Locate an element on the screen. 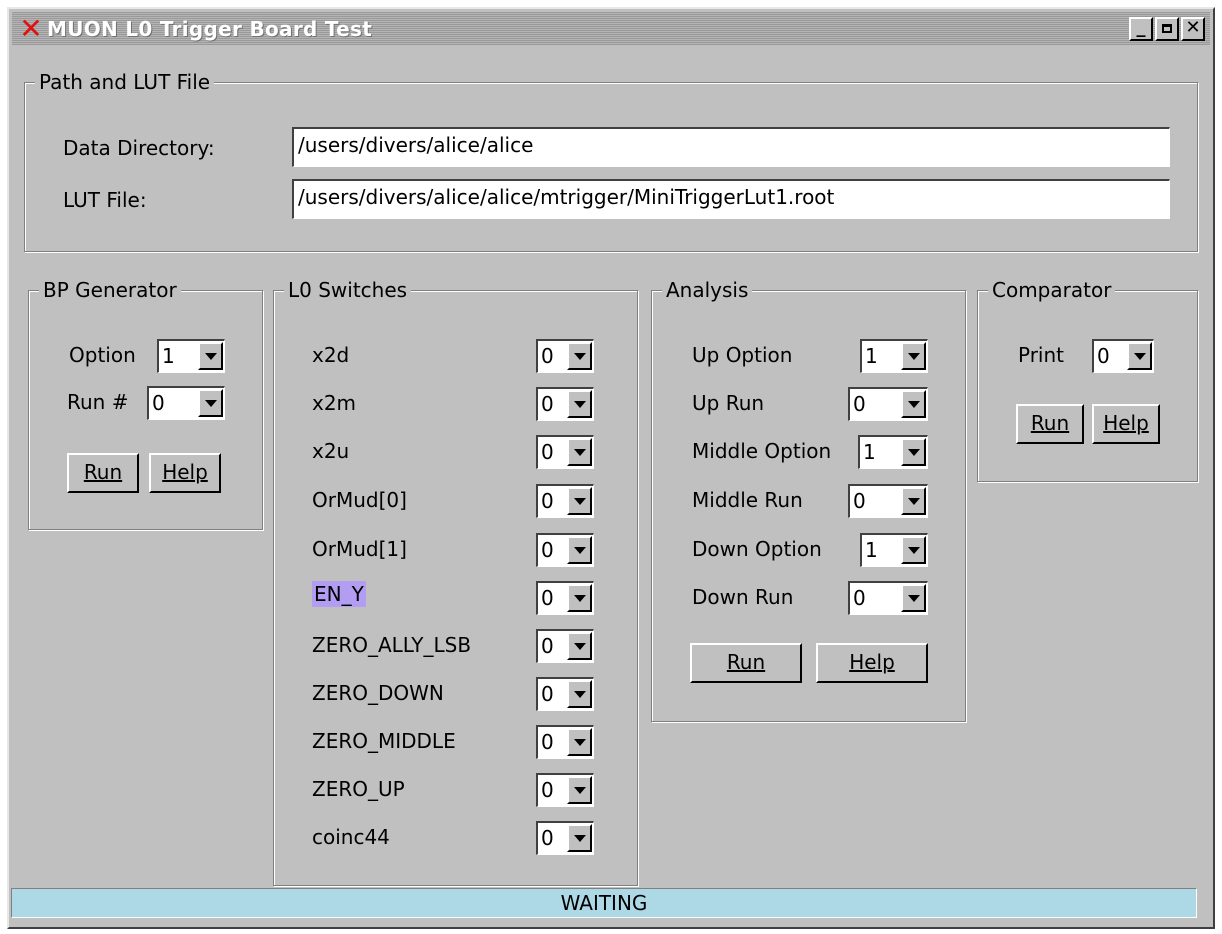 This screenshot has height=934, width=1222. switch-label: x2d is located at coordinates (331, 355).